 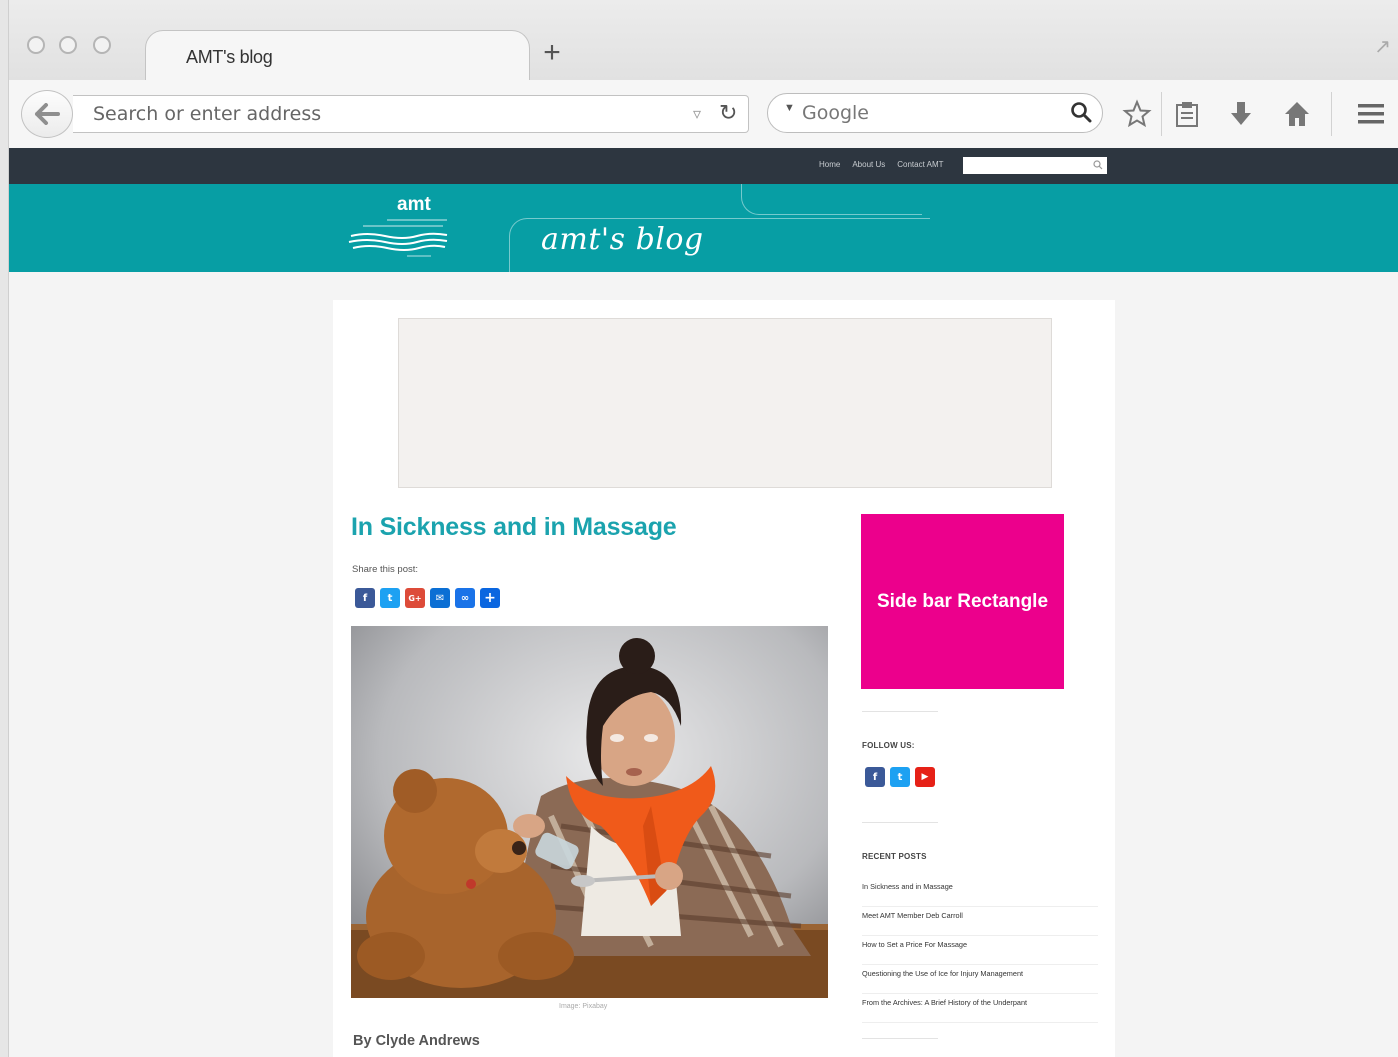 I want to click on recent-post-link: How to Set a Price For Massage, so click(x=980, y=950).